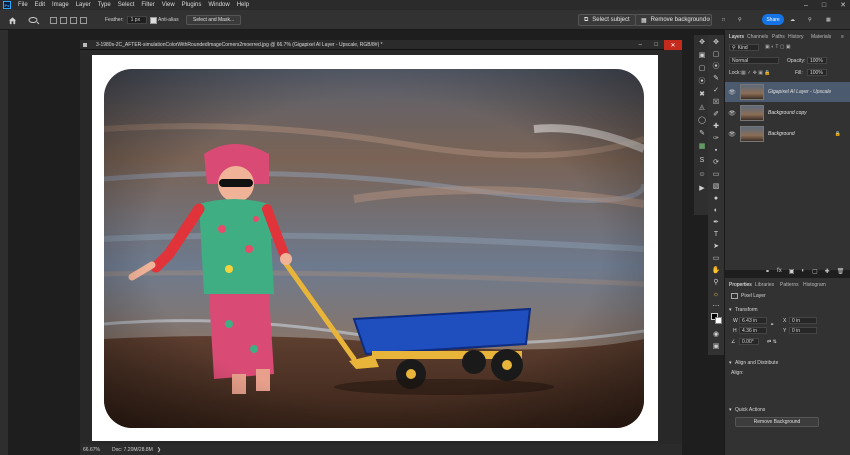 Image resolution: width=850 pixels, height=455 pixels. What do you see at coordinates (716, 334) in the screenshot?
I see `quick-mask-icon: ◉` at bounding box center [716, 334].